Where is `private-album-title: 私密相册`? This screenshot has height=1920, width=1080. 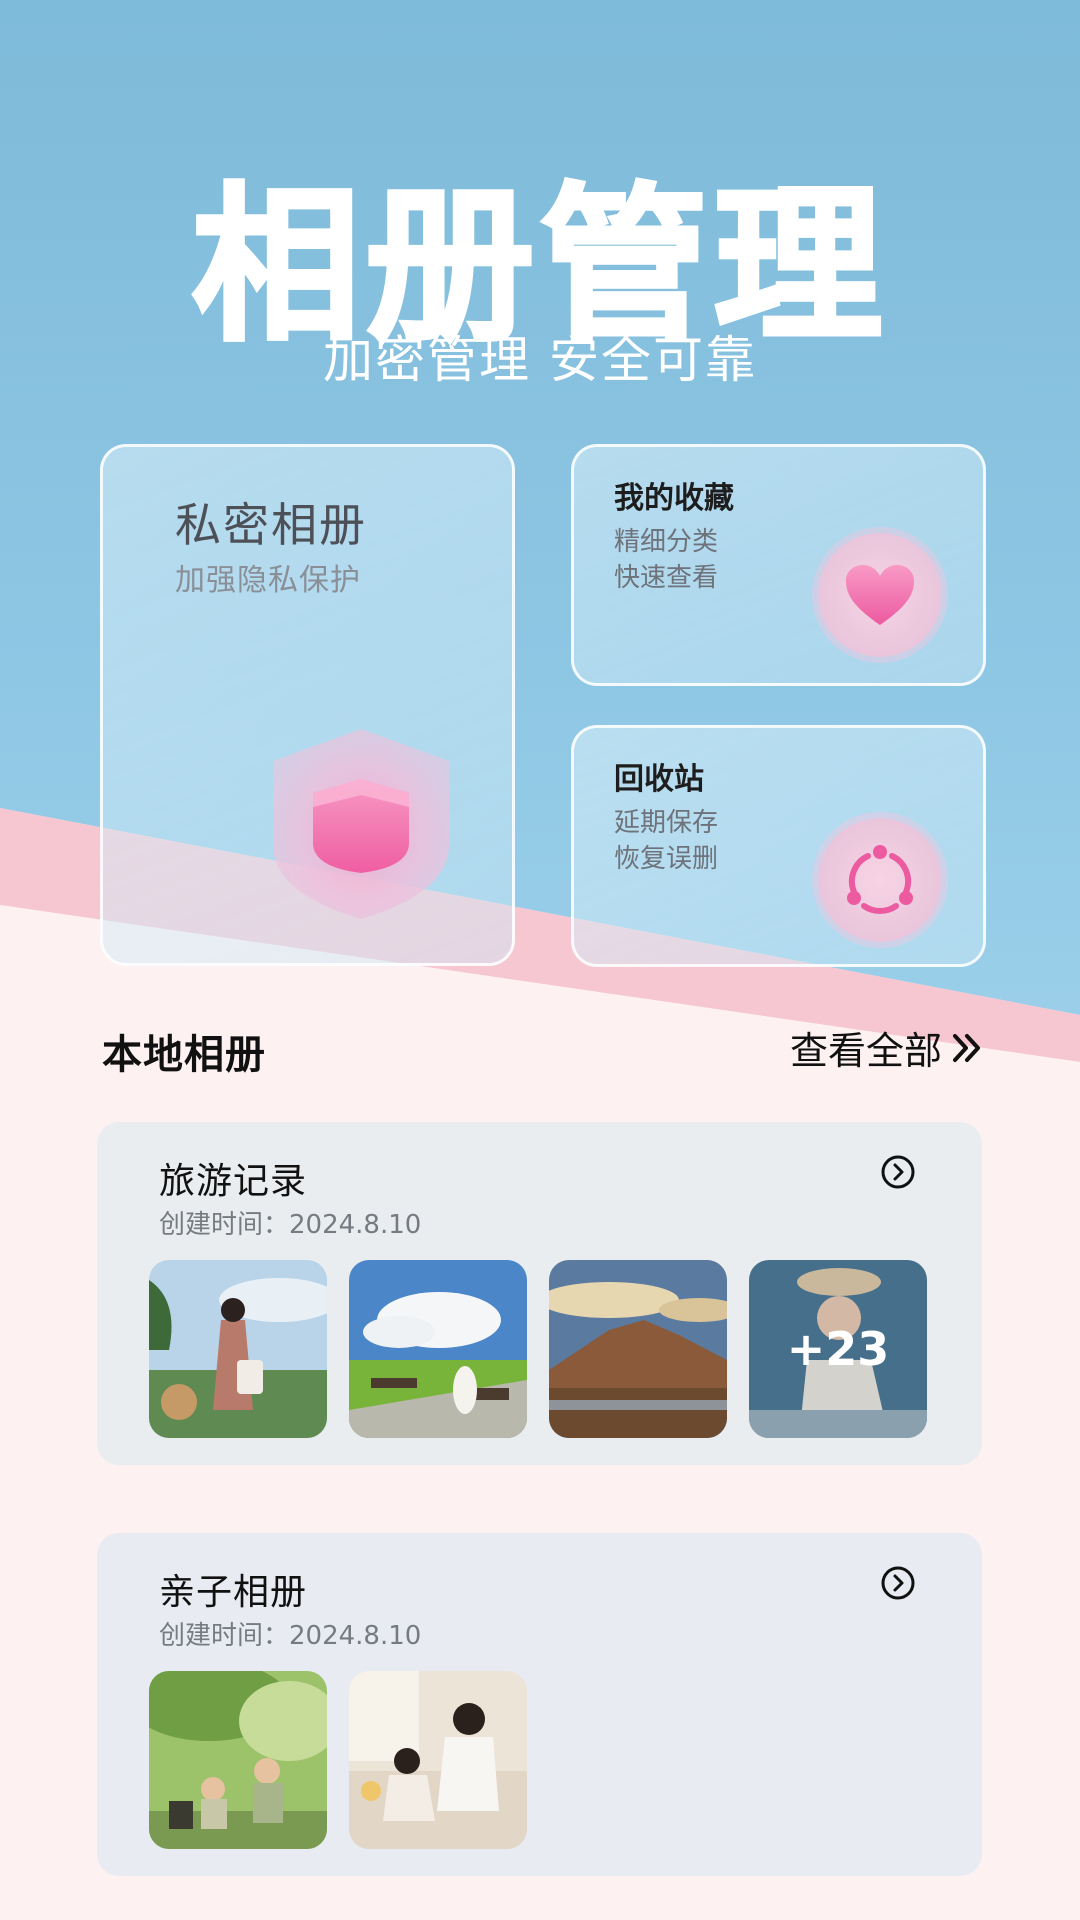 private-album-title: 私密相册 is located at coordinates (271, 525).